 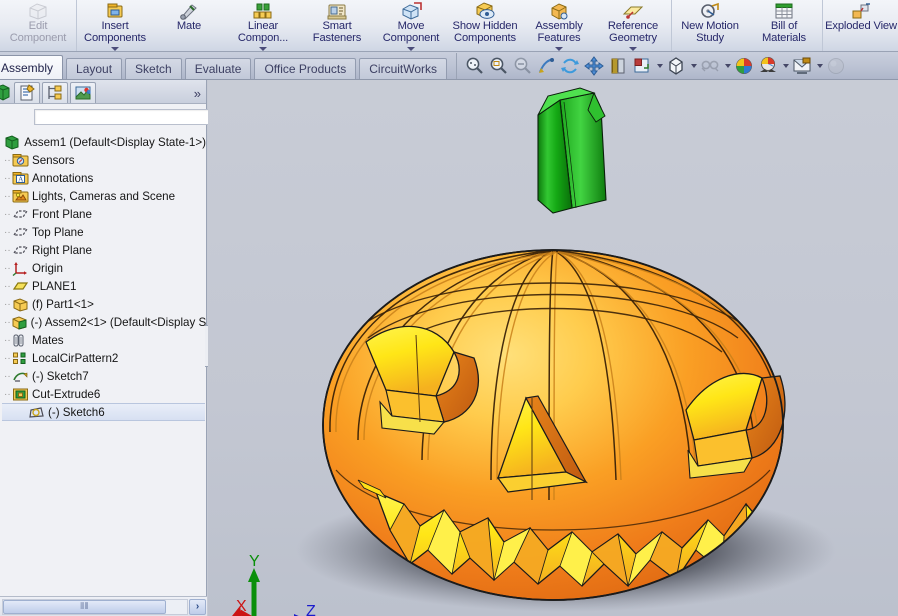 What do you see at coordinates (21, 178) in the screenshot?
I see `svg-text: A` at bounding box center [21, 178].